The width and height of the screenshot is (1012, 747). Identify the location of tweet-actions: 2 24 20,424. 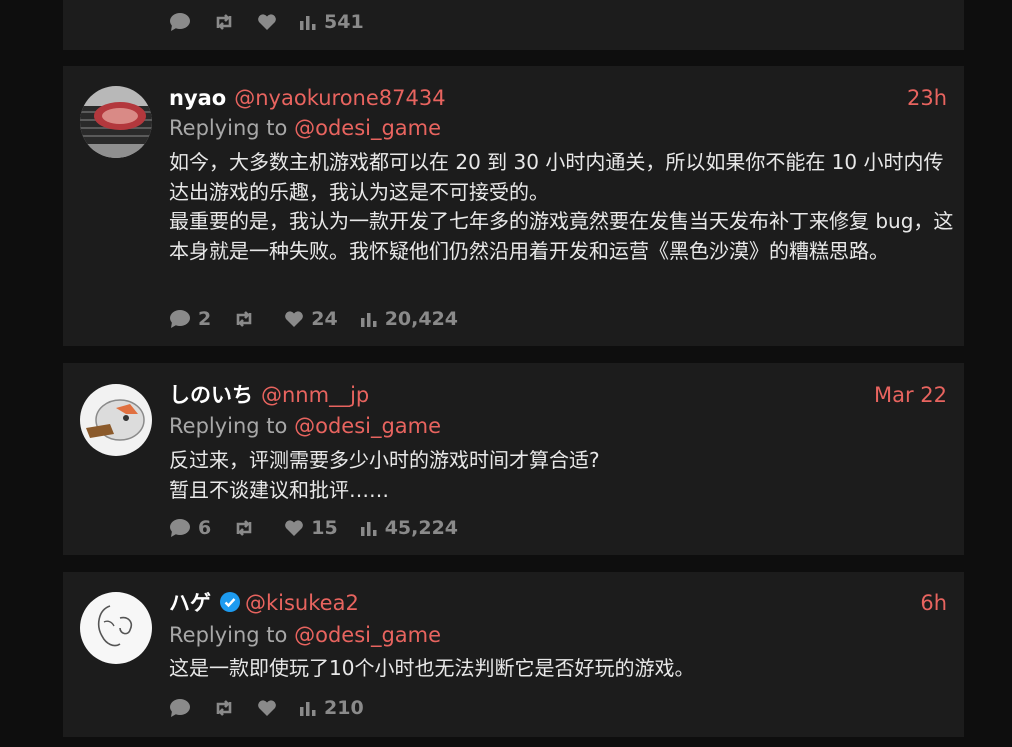
(324, 319).